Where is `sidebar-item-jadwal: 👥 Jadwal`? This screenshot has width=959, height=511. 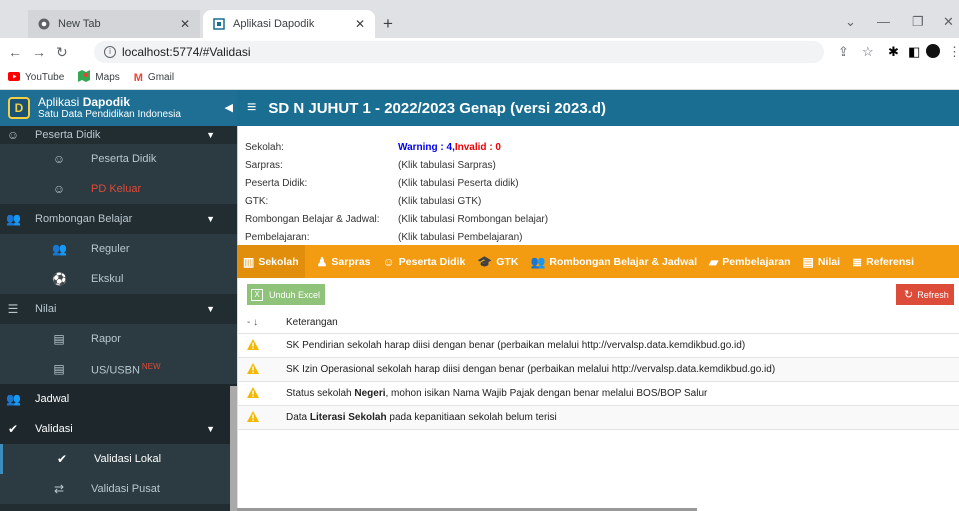
sidebar-item-jadwal: 👥 Jadwal is located at coordinates (118, 399).